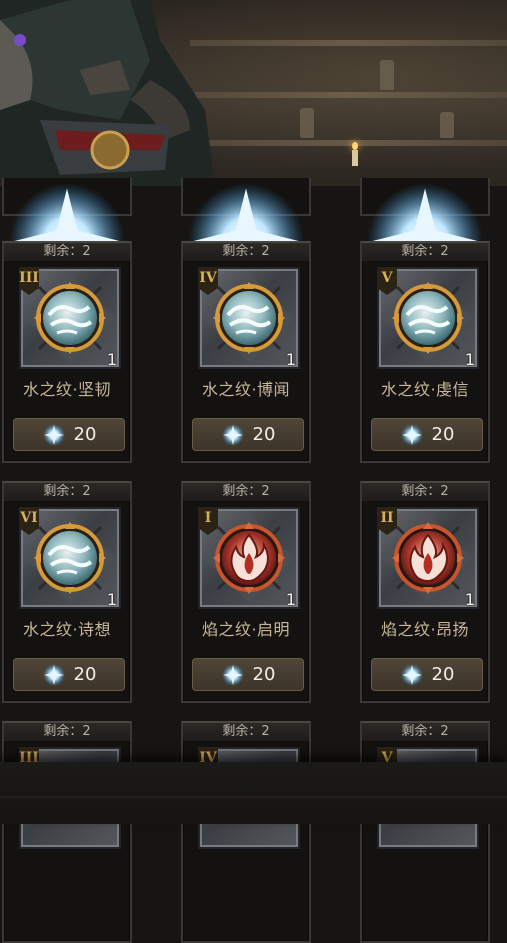  Describe the element at coordinates (249, 558) in the screenshot. I see `item-frame: I 1` at that location.